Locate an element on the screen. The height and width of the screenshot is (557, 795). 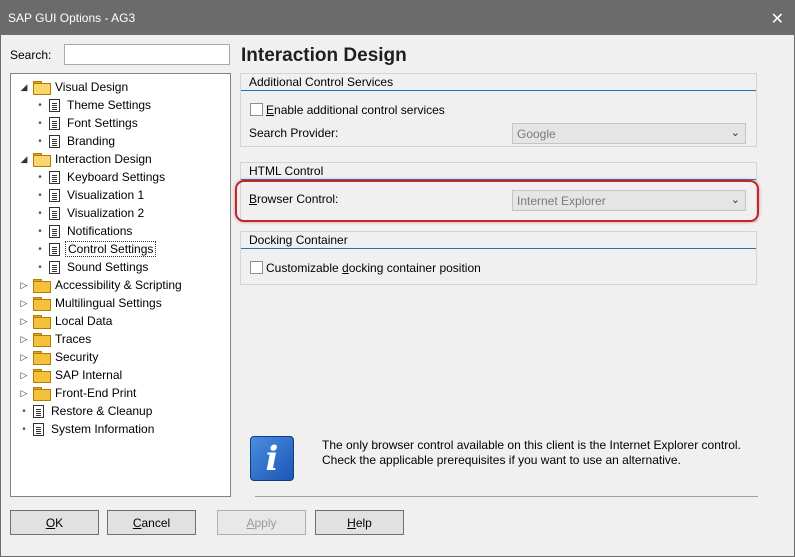
tree-item: • System Information is located at coordinates (87, 429).